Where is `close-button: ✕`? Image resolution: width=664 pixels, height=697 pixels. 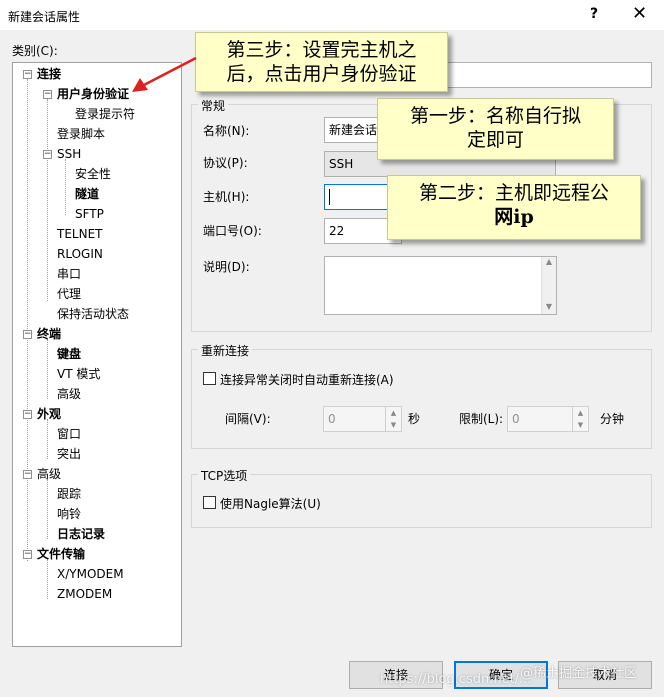
close-button: ✕ is located at coordinates (639, 13).